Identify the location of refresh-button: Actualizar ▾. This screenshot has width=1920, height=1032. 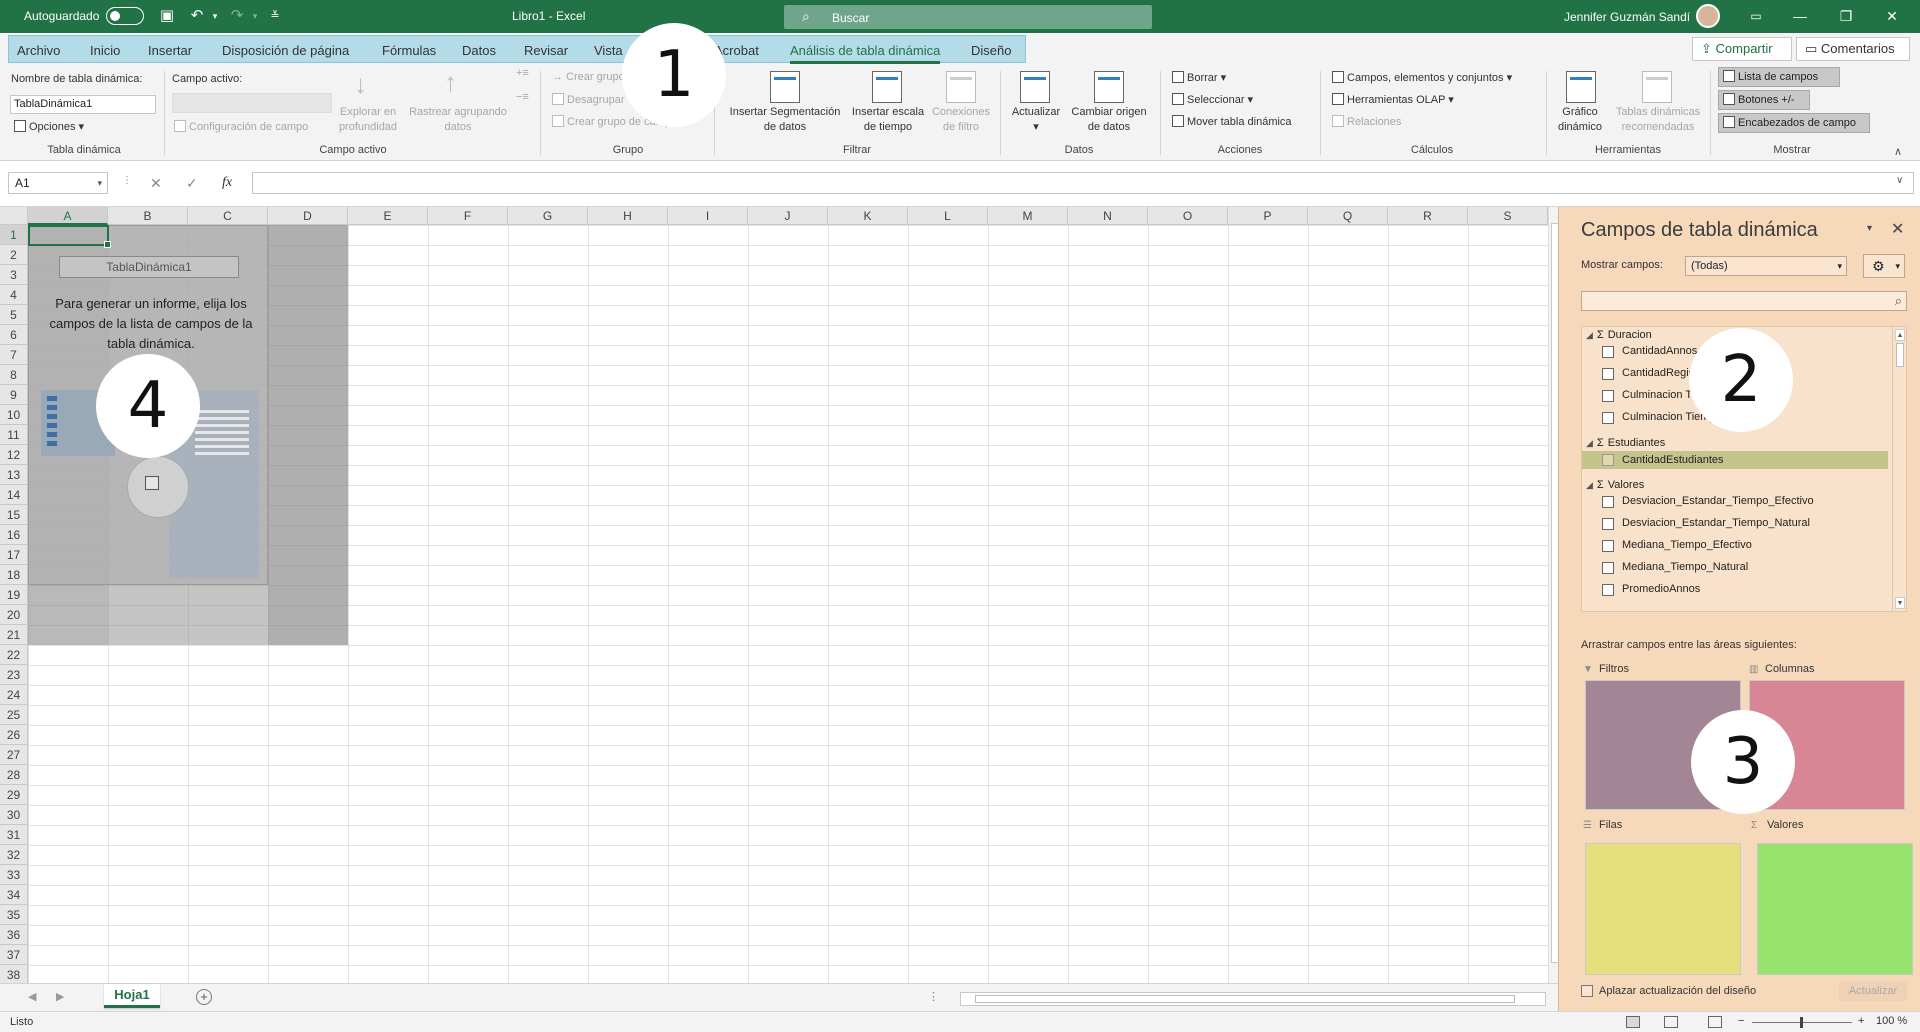
(1036, 120).